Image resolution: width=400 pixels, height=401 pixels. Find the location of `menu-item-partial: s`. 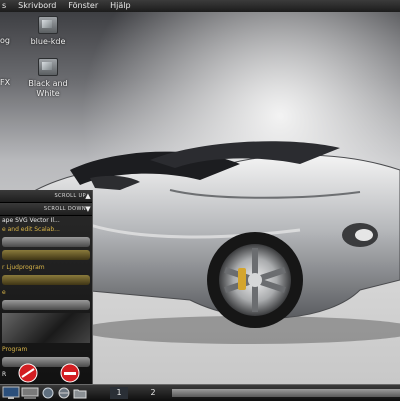

menu-item-partial: s is located at coordinates (4, 6).